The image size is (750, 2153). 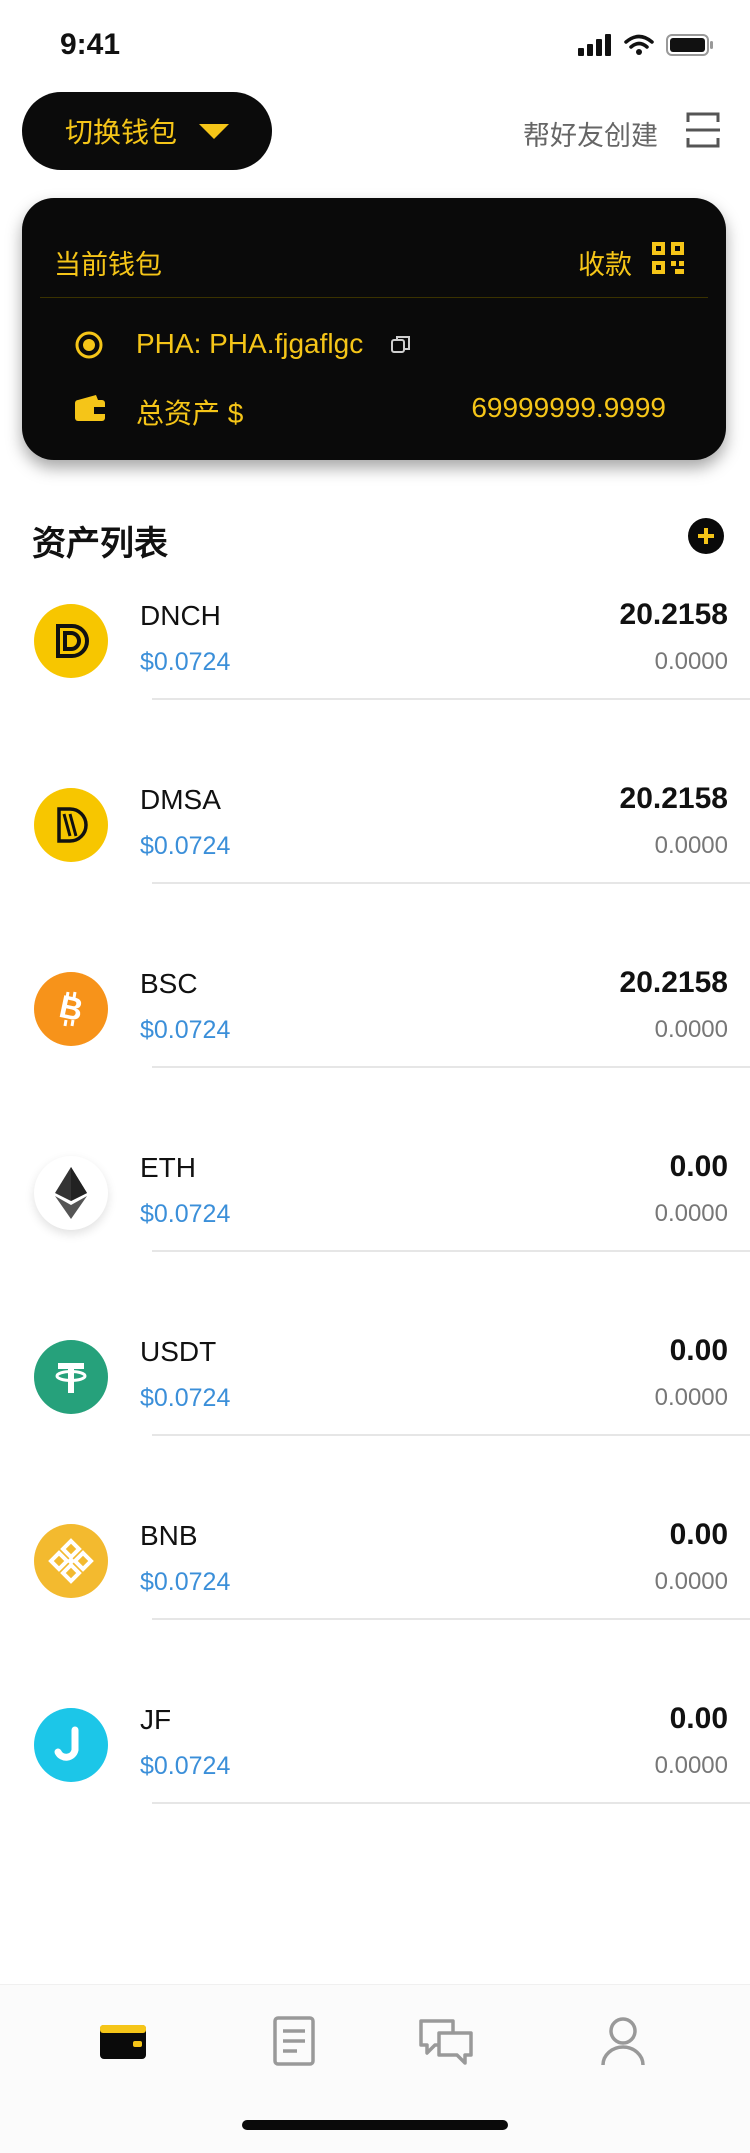 I want to click on asset-symbol: USDT, so click(x=178, y=1351).